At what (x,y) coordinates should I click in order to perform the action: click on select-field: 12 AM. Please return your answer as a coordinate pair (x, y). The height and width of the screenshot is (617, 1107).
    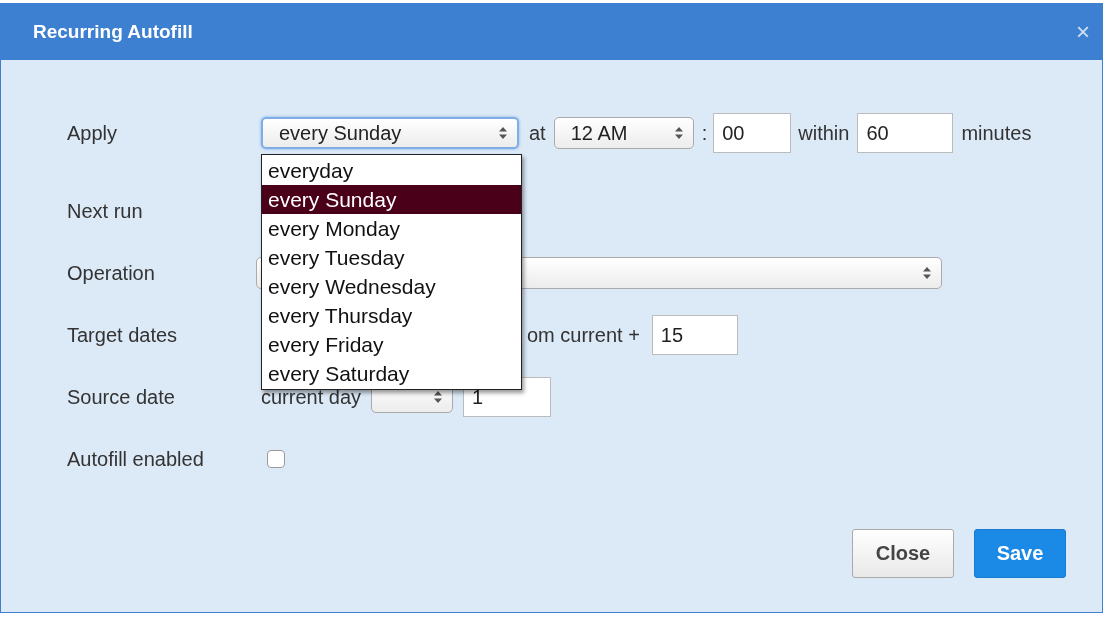
    Looking at the image, I should click on (623, 133).